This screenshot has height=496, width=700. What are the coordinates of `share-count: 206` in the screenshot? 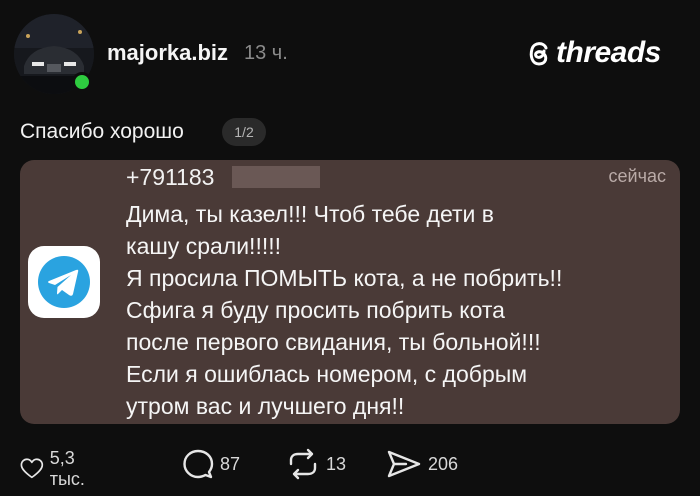 It's located at (443, 463).